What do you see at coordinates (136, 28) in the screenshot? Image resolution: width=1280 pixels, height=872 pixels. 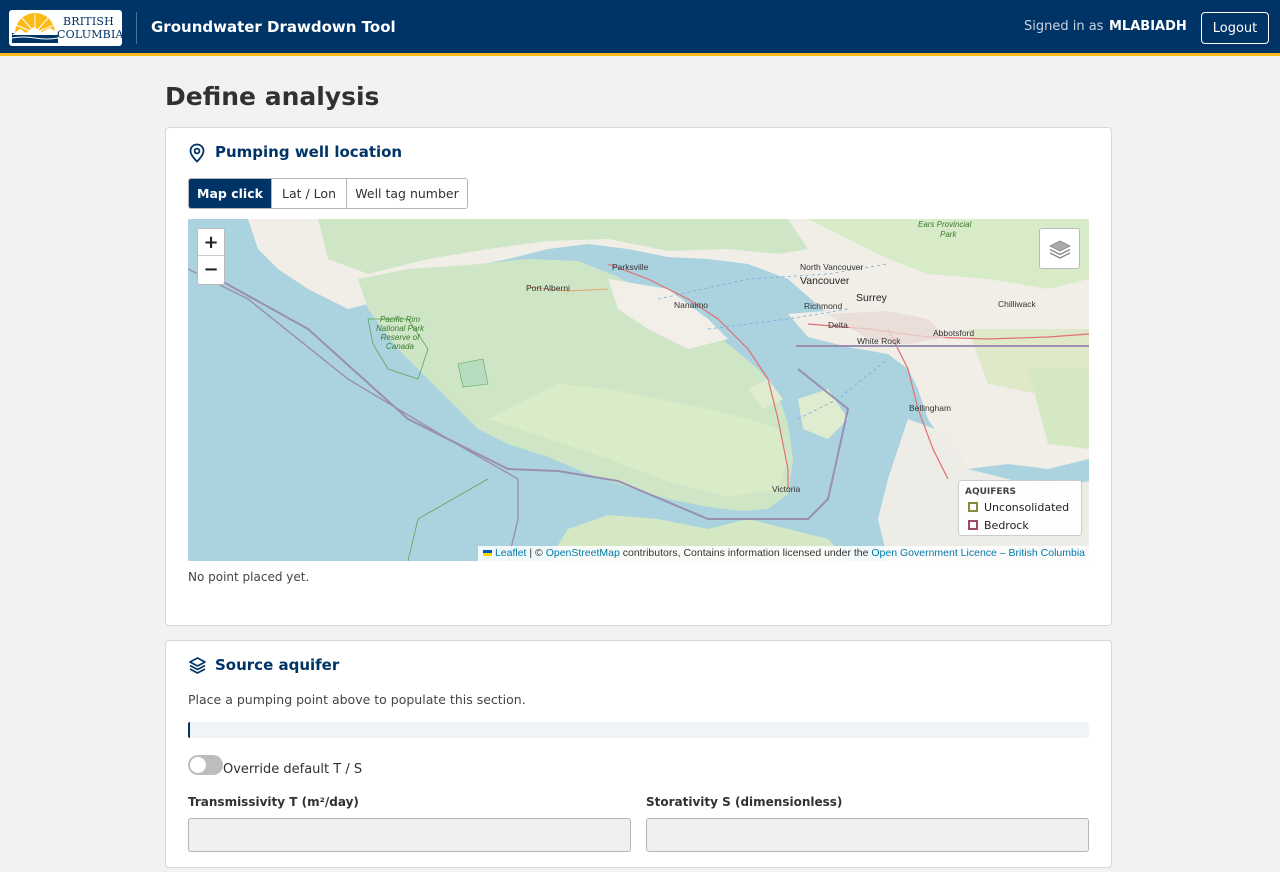 I see `header-divider` at bounding box center [136, 28].